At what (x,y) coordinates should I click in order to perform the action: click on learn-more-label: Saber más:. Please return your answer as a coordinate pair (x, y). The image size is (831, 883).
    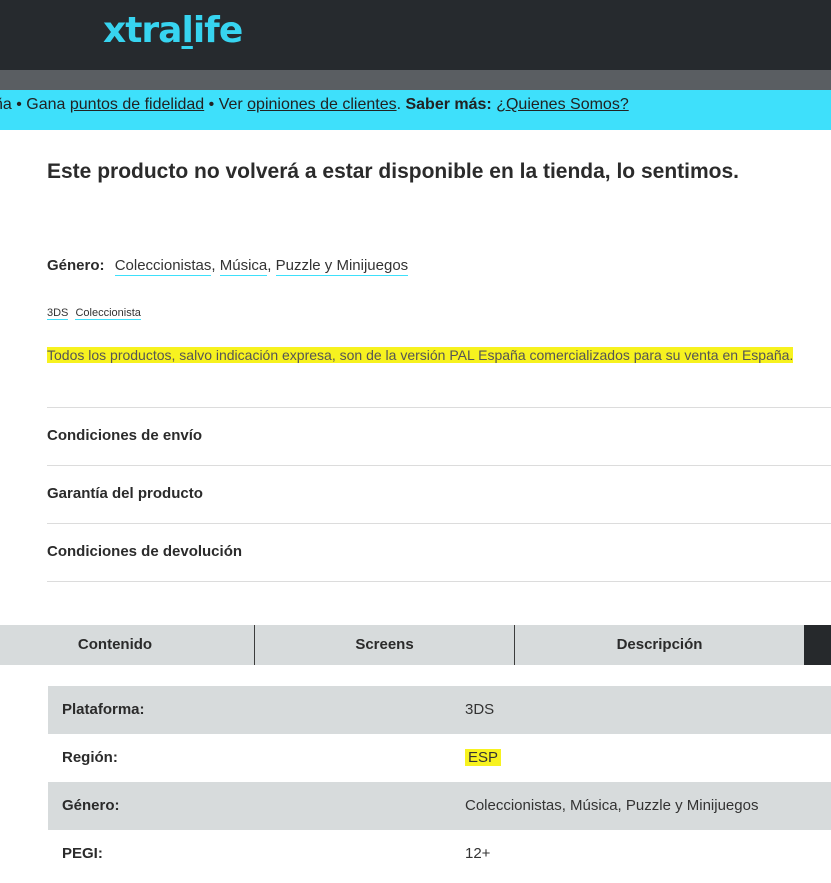
    Looking at the image, I should click on (448, 104).